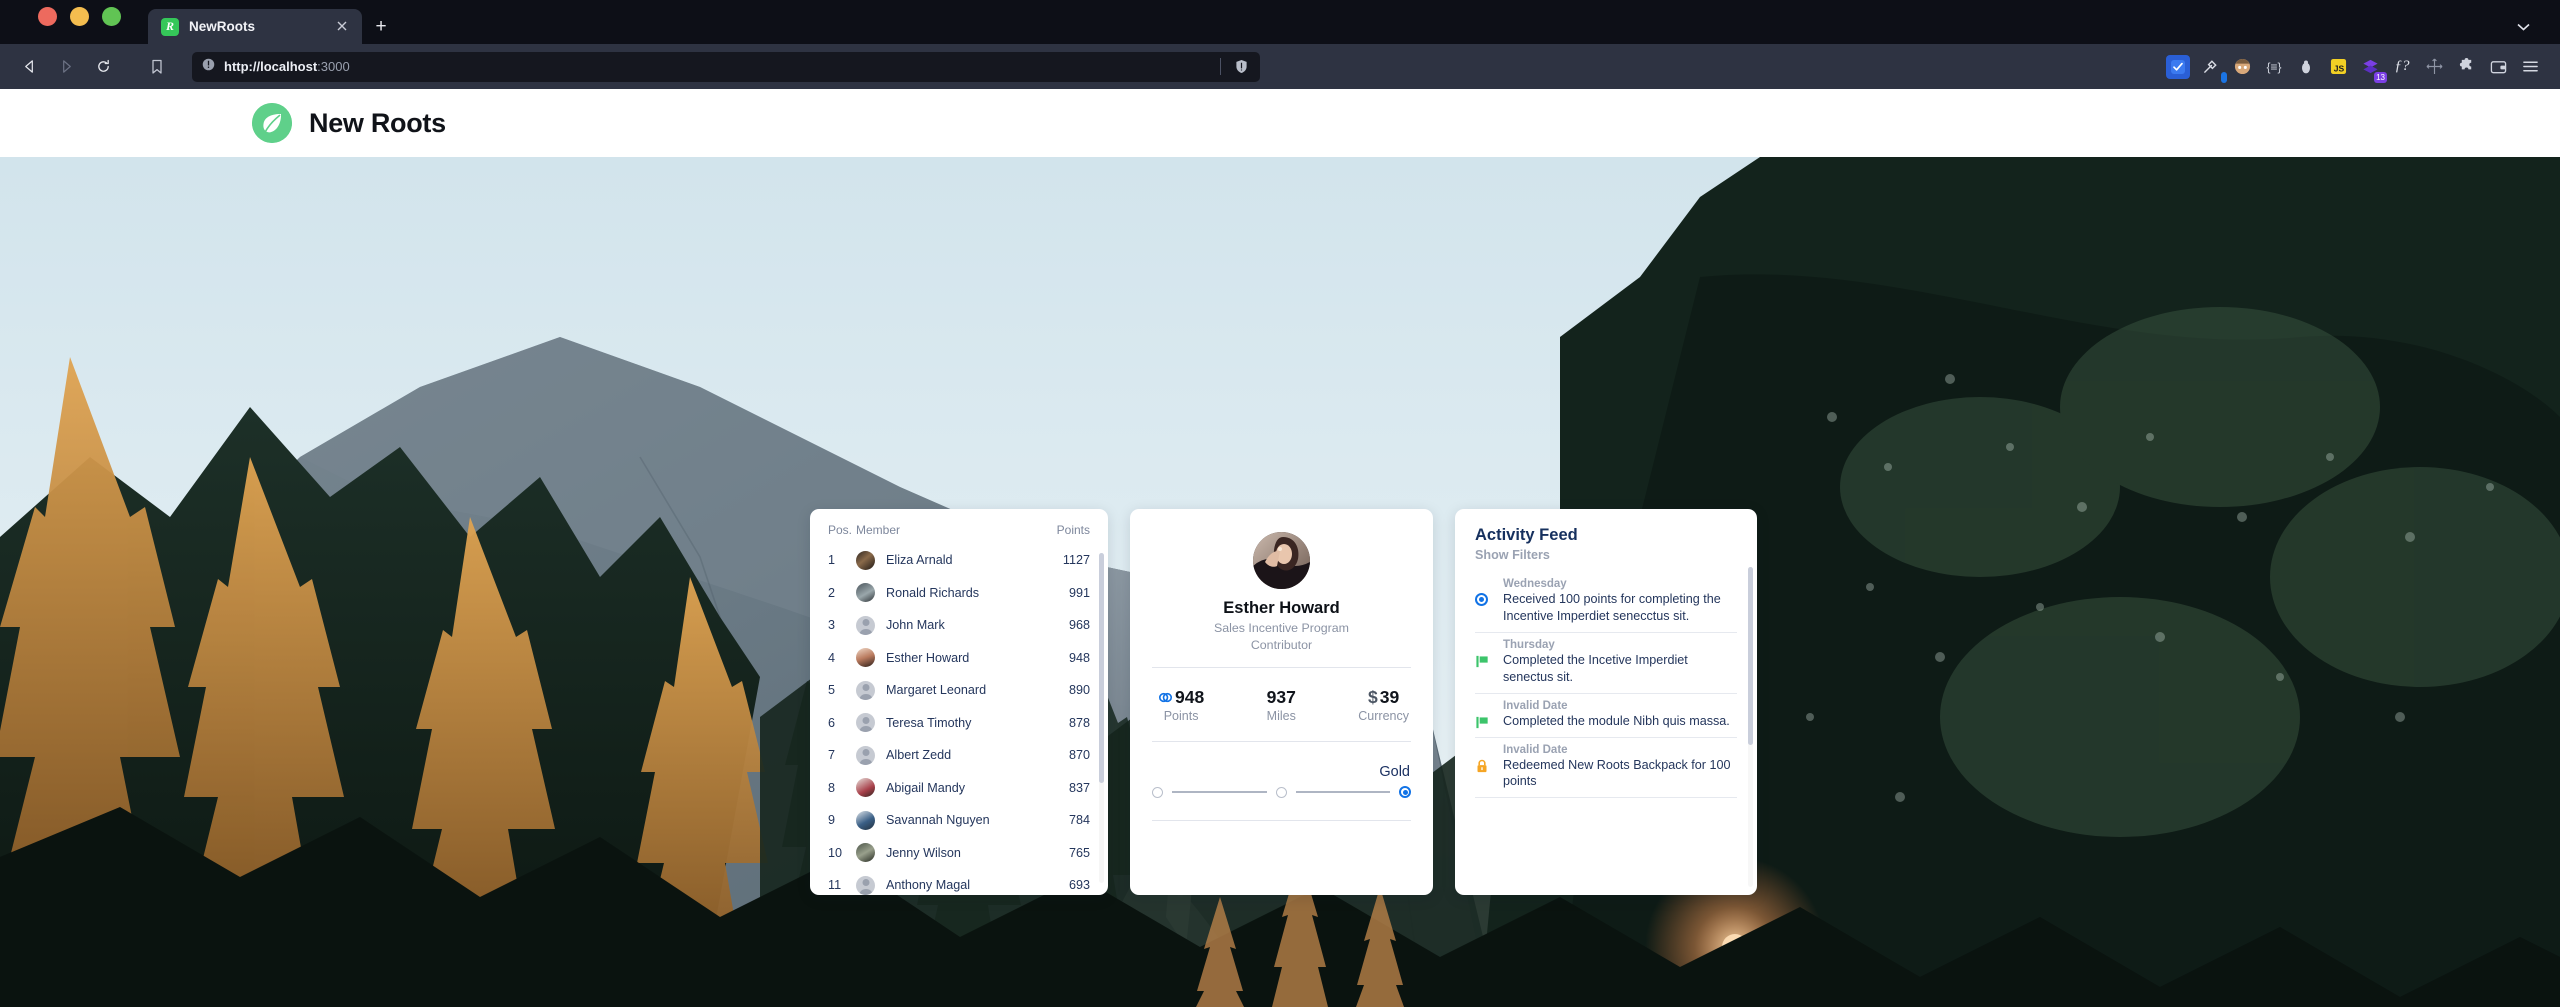 Image resolution: width=2560 pixels, height=1007 pixels. What do you see at coordinates (959, 560) in the screenshot?
I see `table-row: 1 Eliza Arnald 1127` at bounding box center [959, 560].